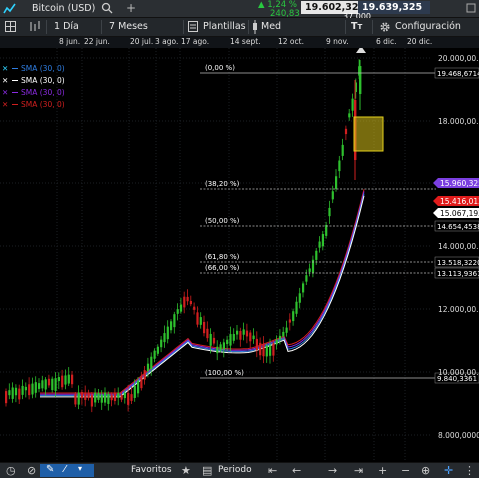 The image size is (479, 478). I want to click on bar-chart-icon, so click(35, 26).